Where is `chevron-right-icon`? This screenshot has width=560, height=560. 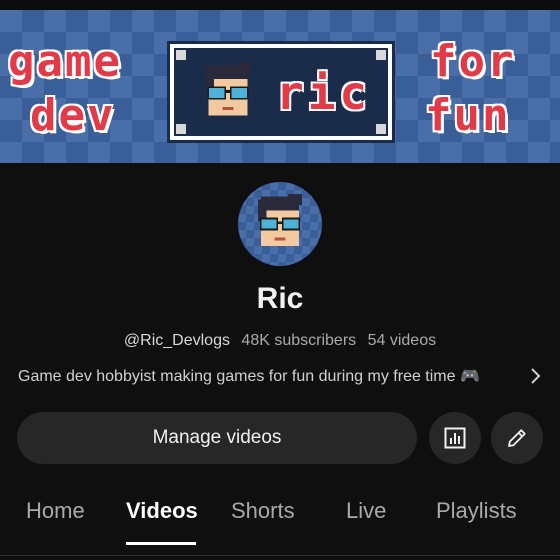
chevron-right-icon is located at coordinates (536, 376).